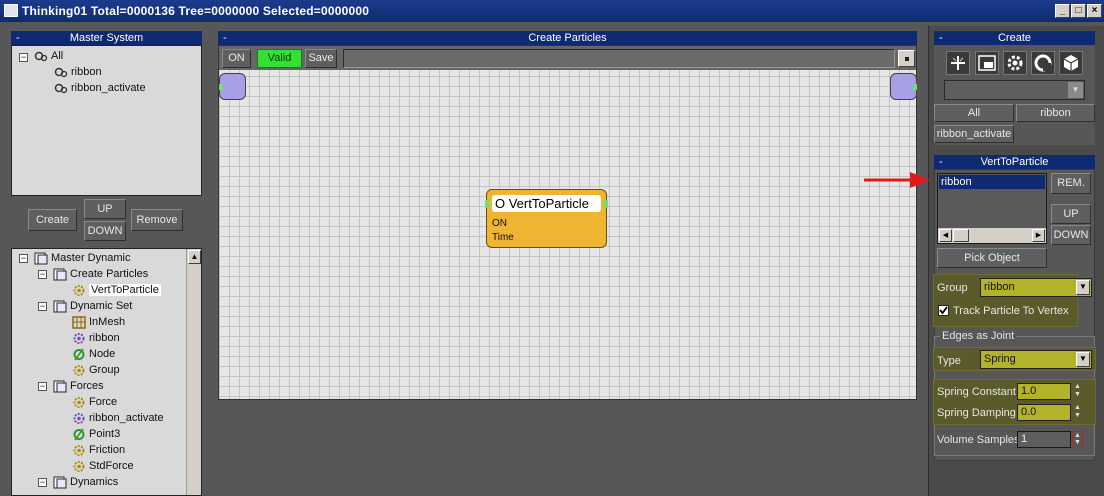 The width and height of the screenshot is (1104, 496). I want to click on system-icon, so click(41, 56).